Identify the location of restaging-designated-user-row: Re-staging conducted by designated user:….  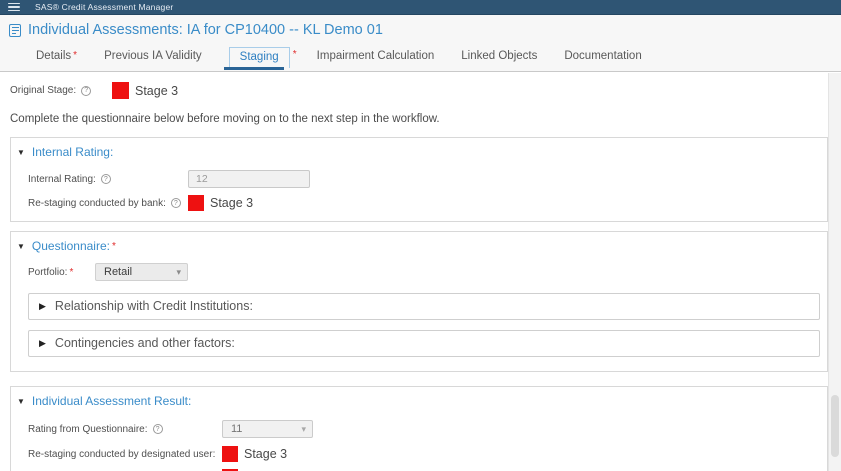
(427, 454).